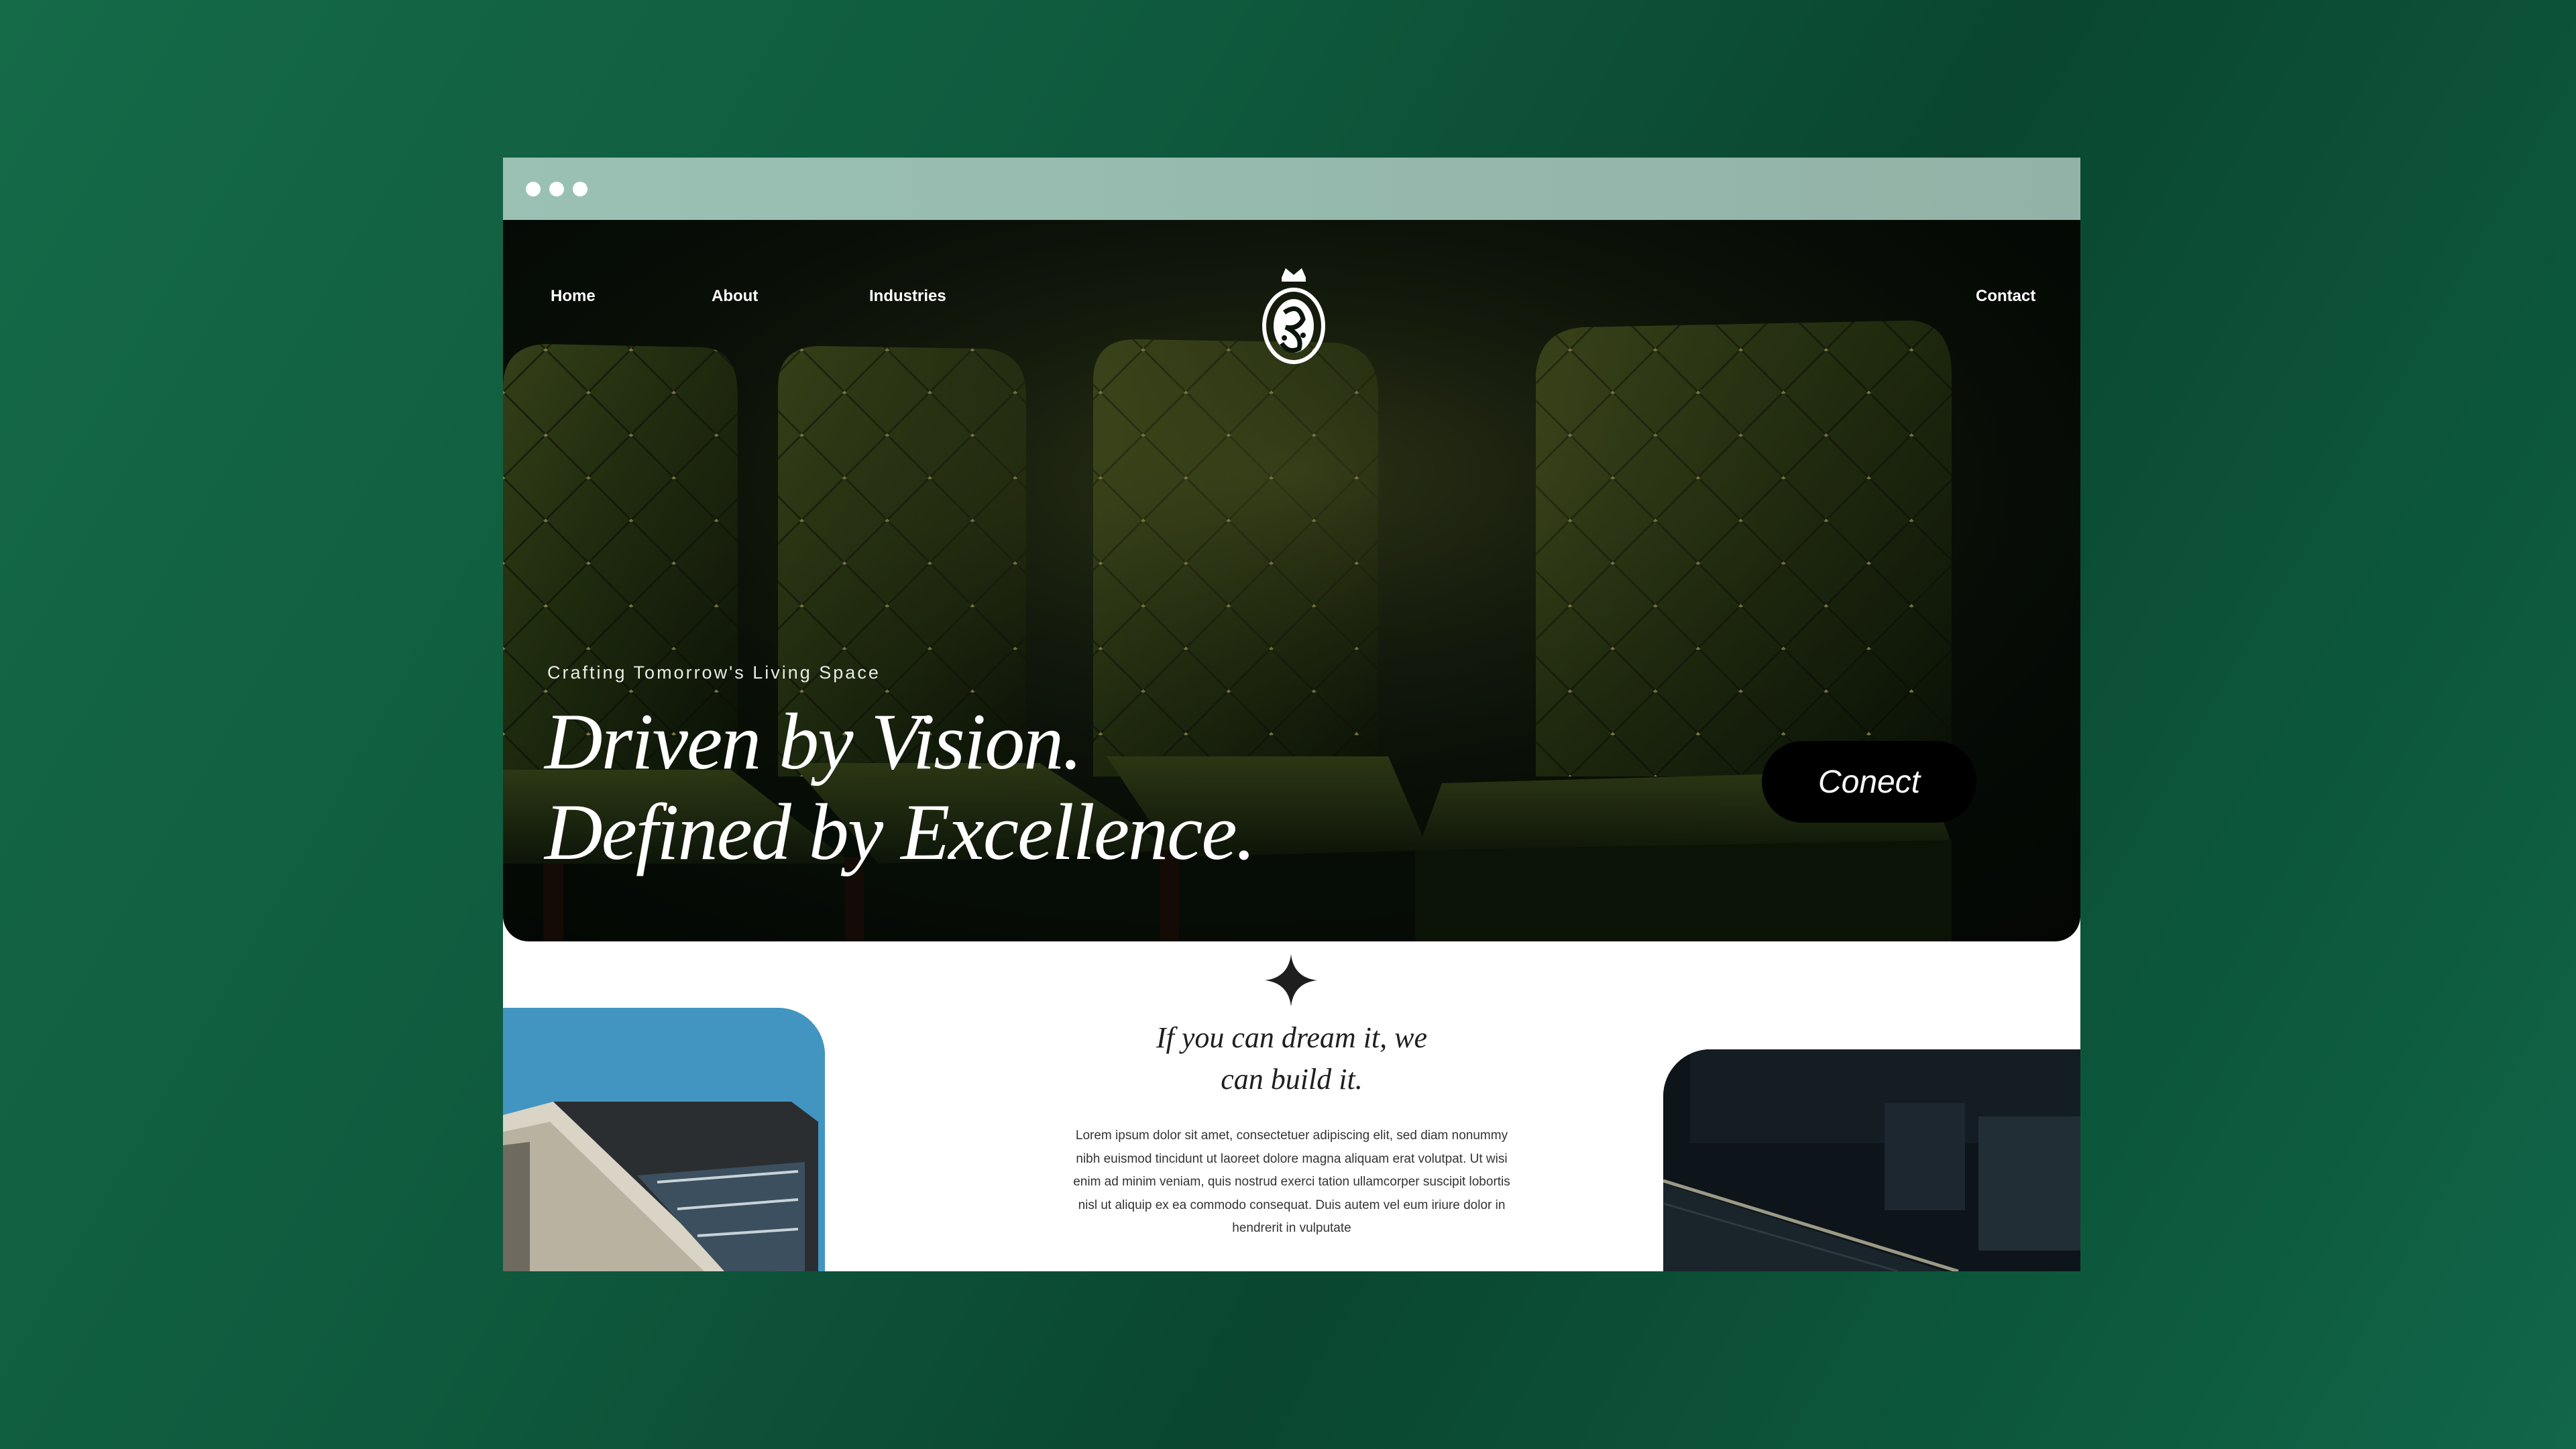 Image resolution: width=2576 pixels, height=1449 pixels. I want to click on intro-quote-line1: If you can dream it, we, so click(1292, 1037).